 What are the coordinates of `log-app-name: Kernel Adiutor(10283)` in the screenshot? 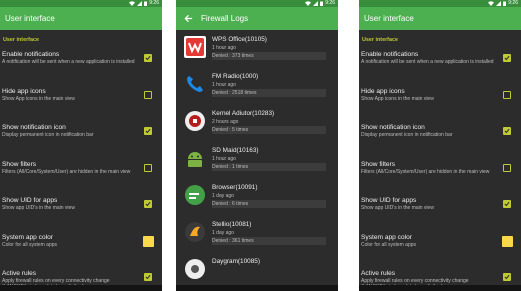 It's located at (243, 113).